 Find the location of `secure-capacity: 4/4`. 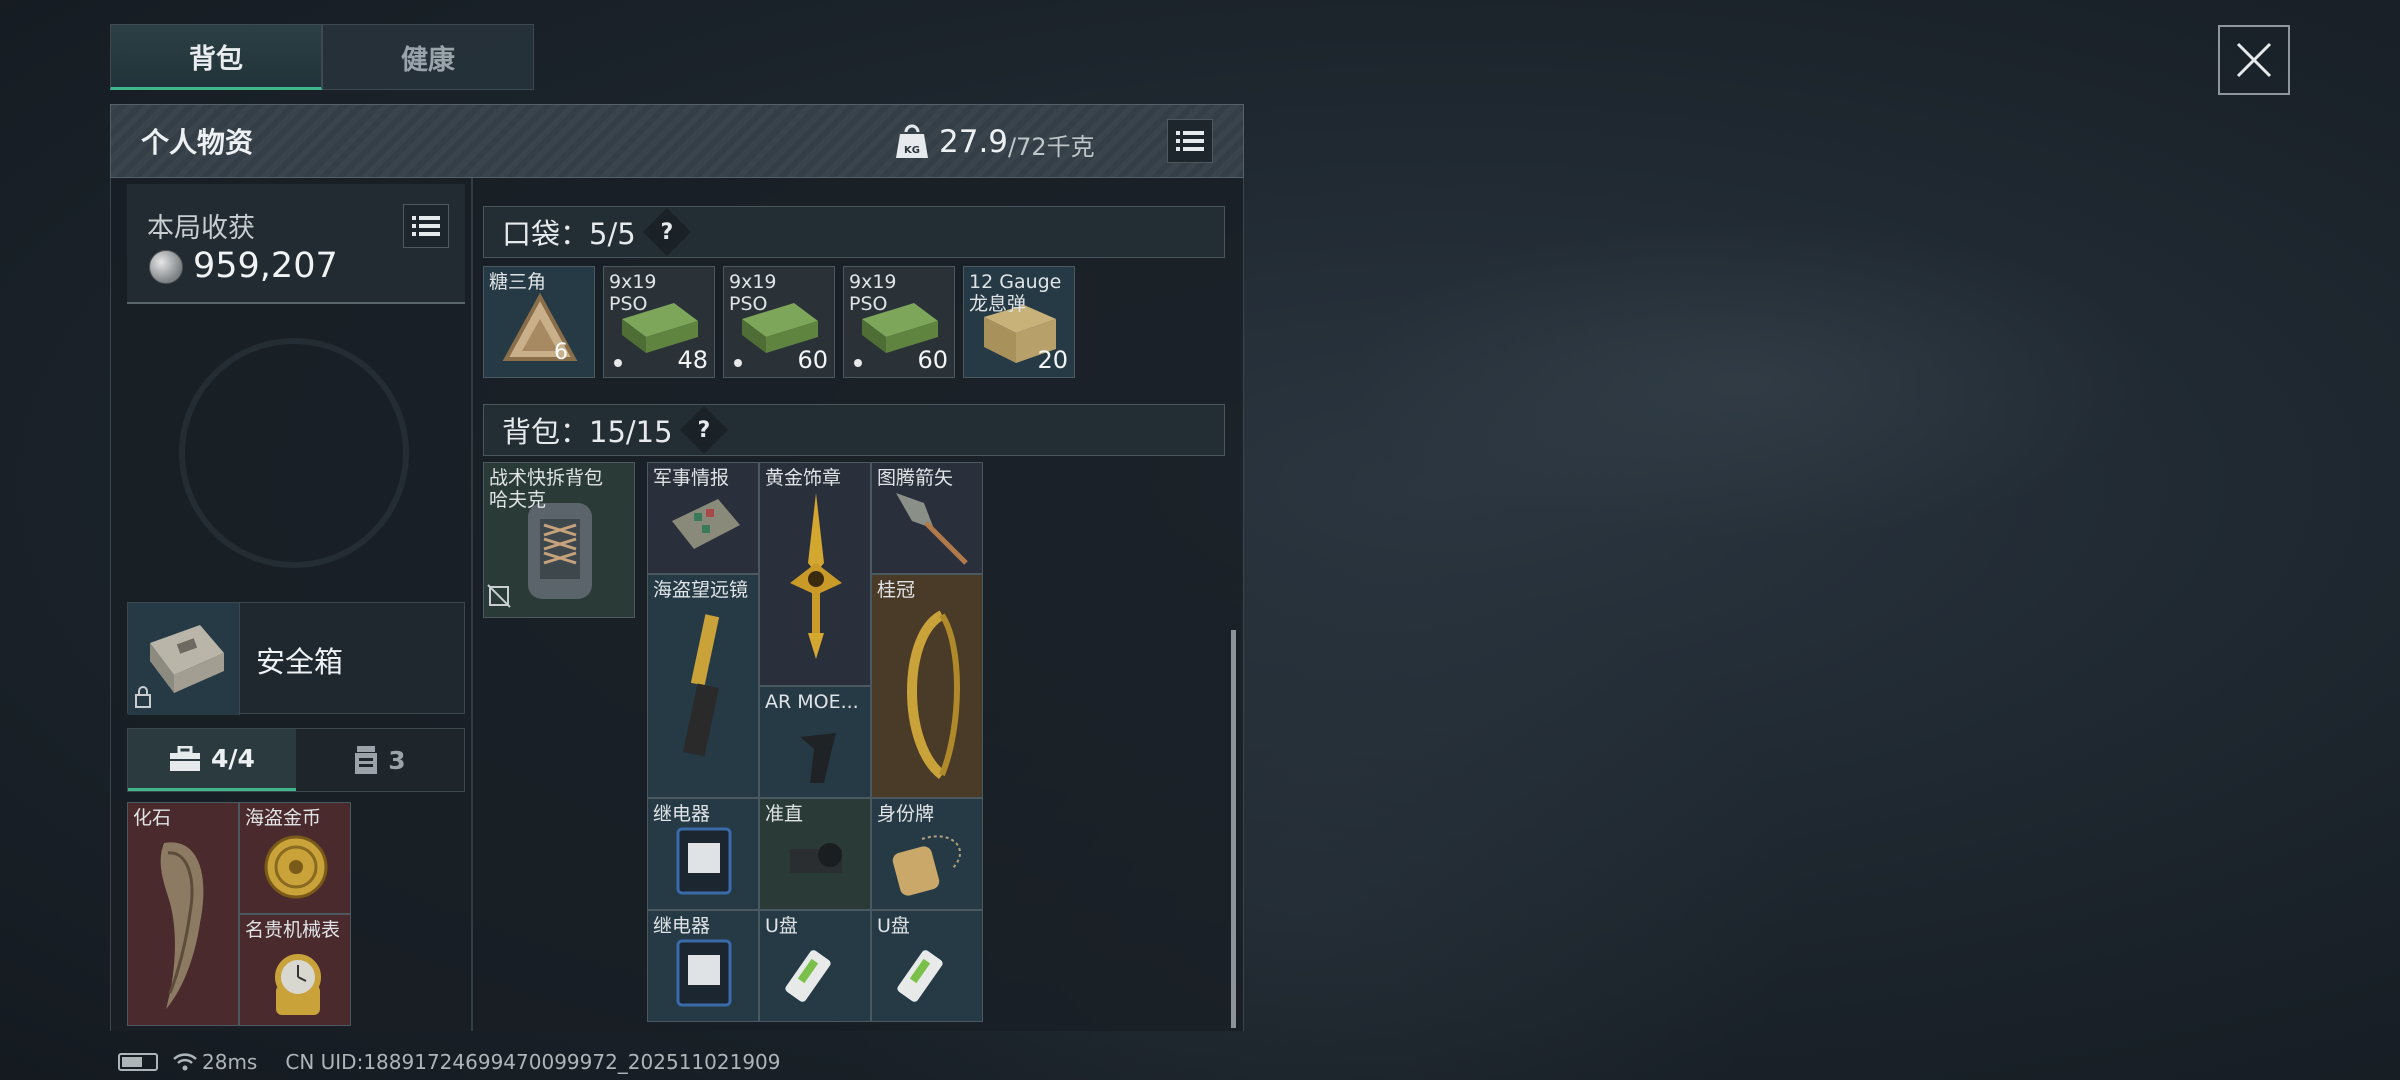

secure-capacity: 4/4 is located at coordinates (233, 758).